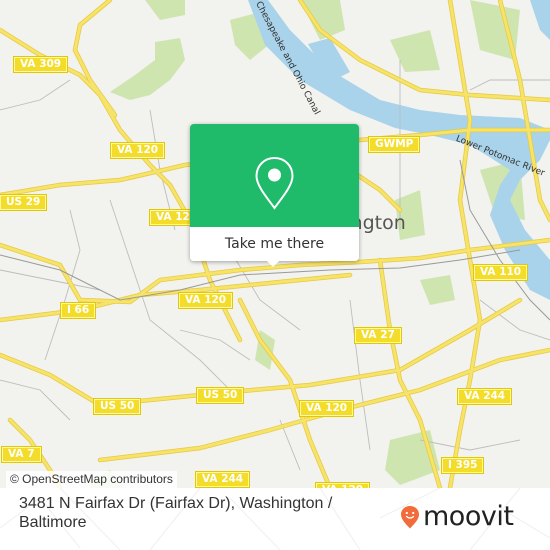  What do you see at coordinates (40, 64) in the screenshot?
I see `road-shield-va309: VA 309` at bounding box center [40, 64].